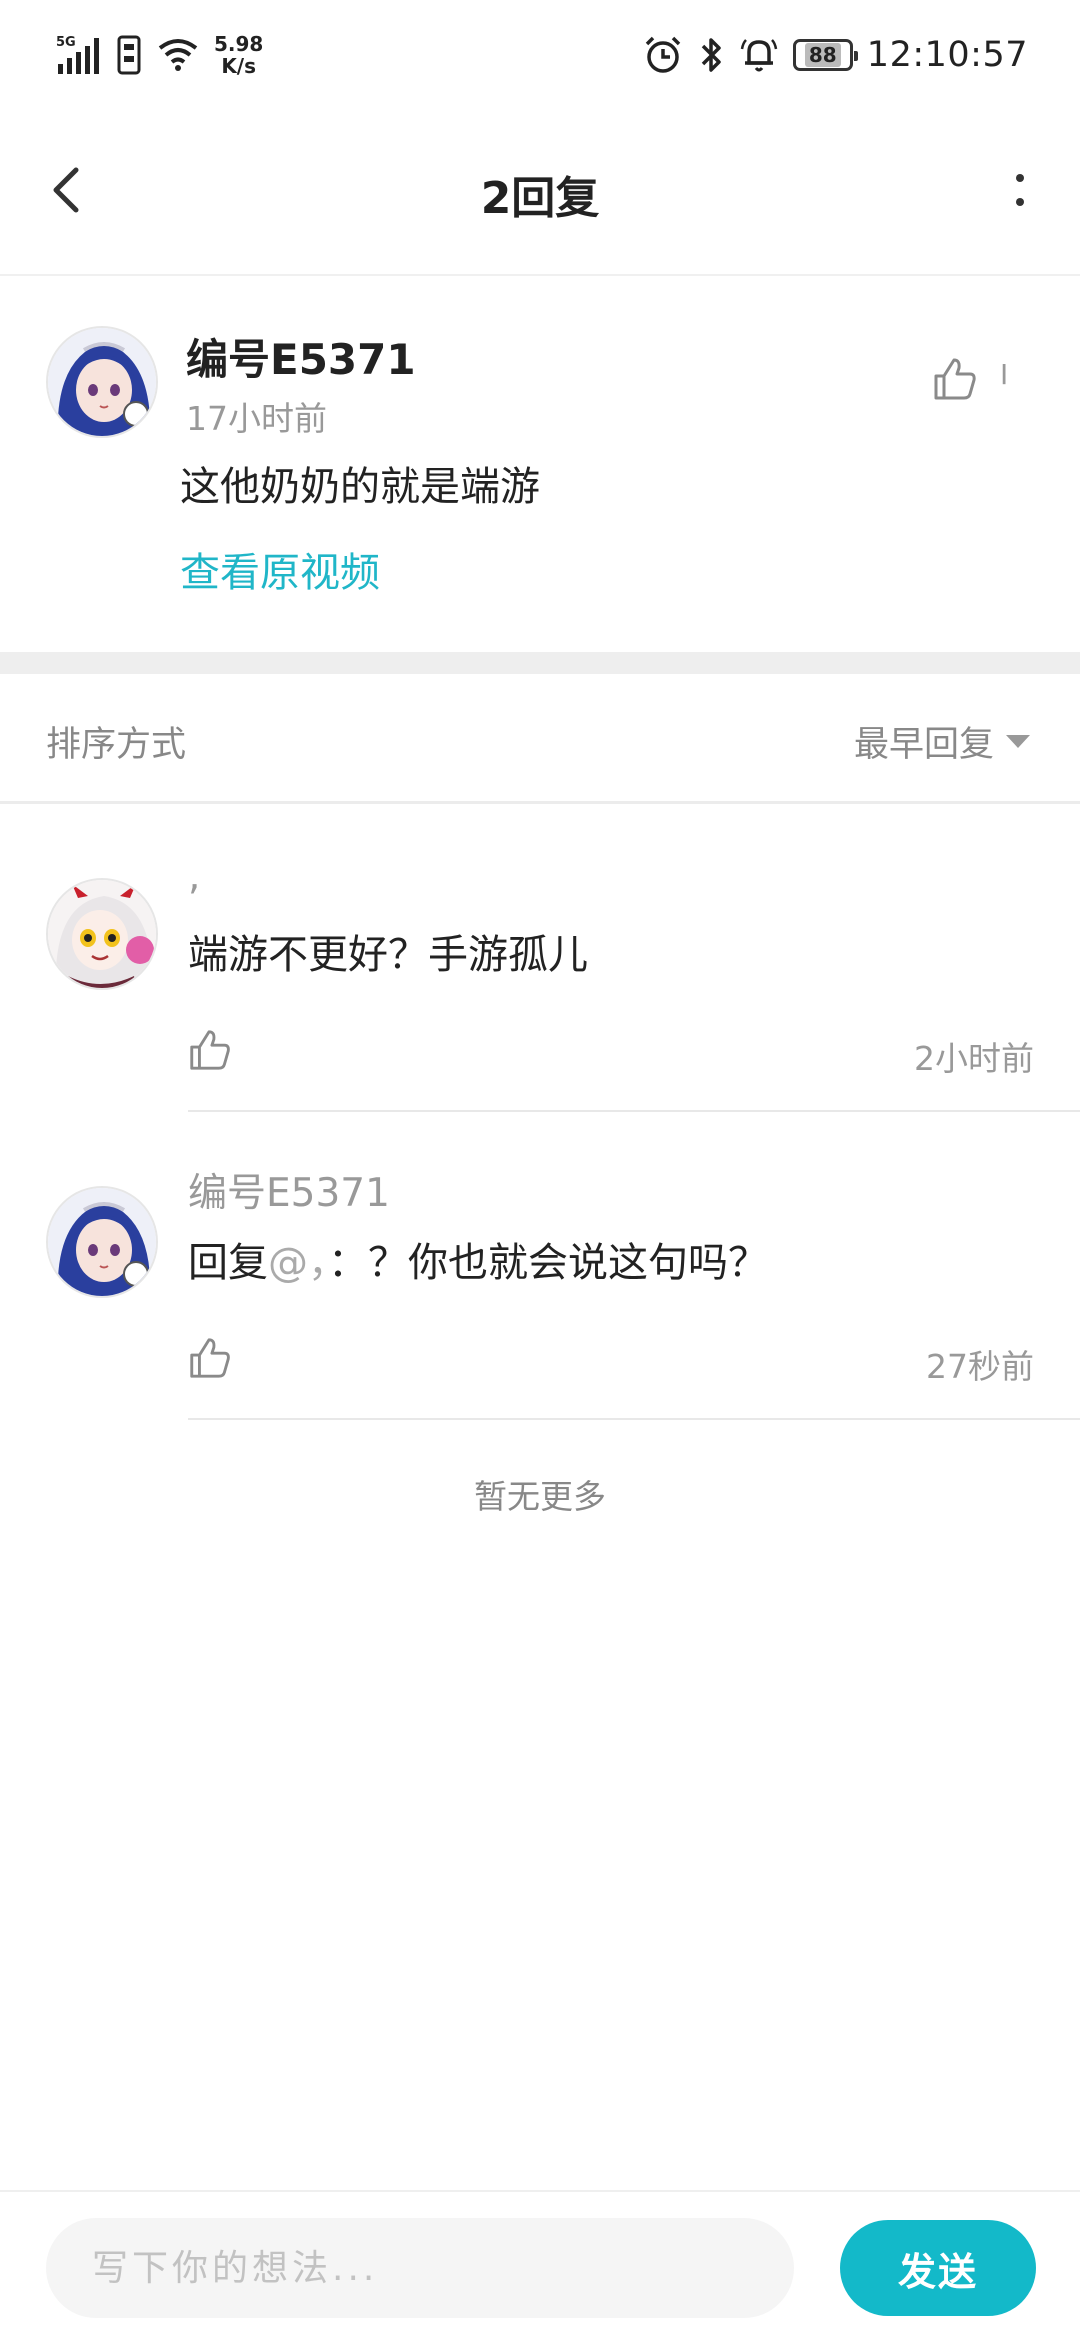  What do you see at coordinates (388, 955) in the screenshot?
I see `reply-body: 端游不更好？手游孤儿` at bounding box center [388, 955].